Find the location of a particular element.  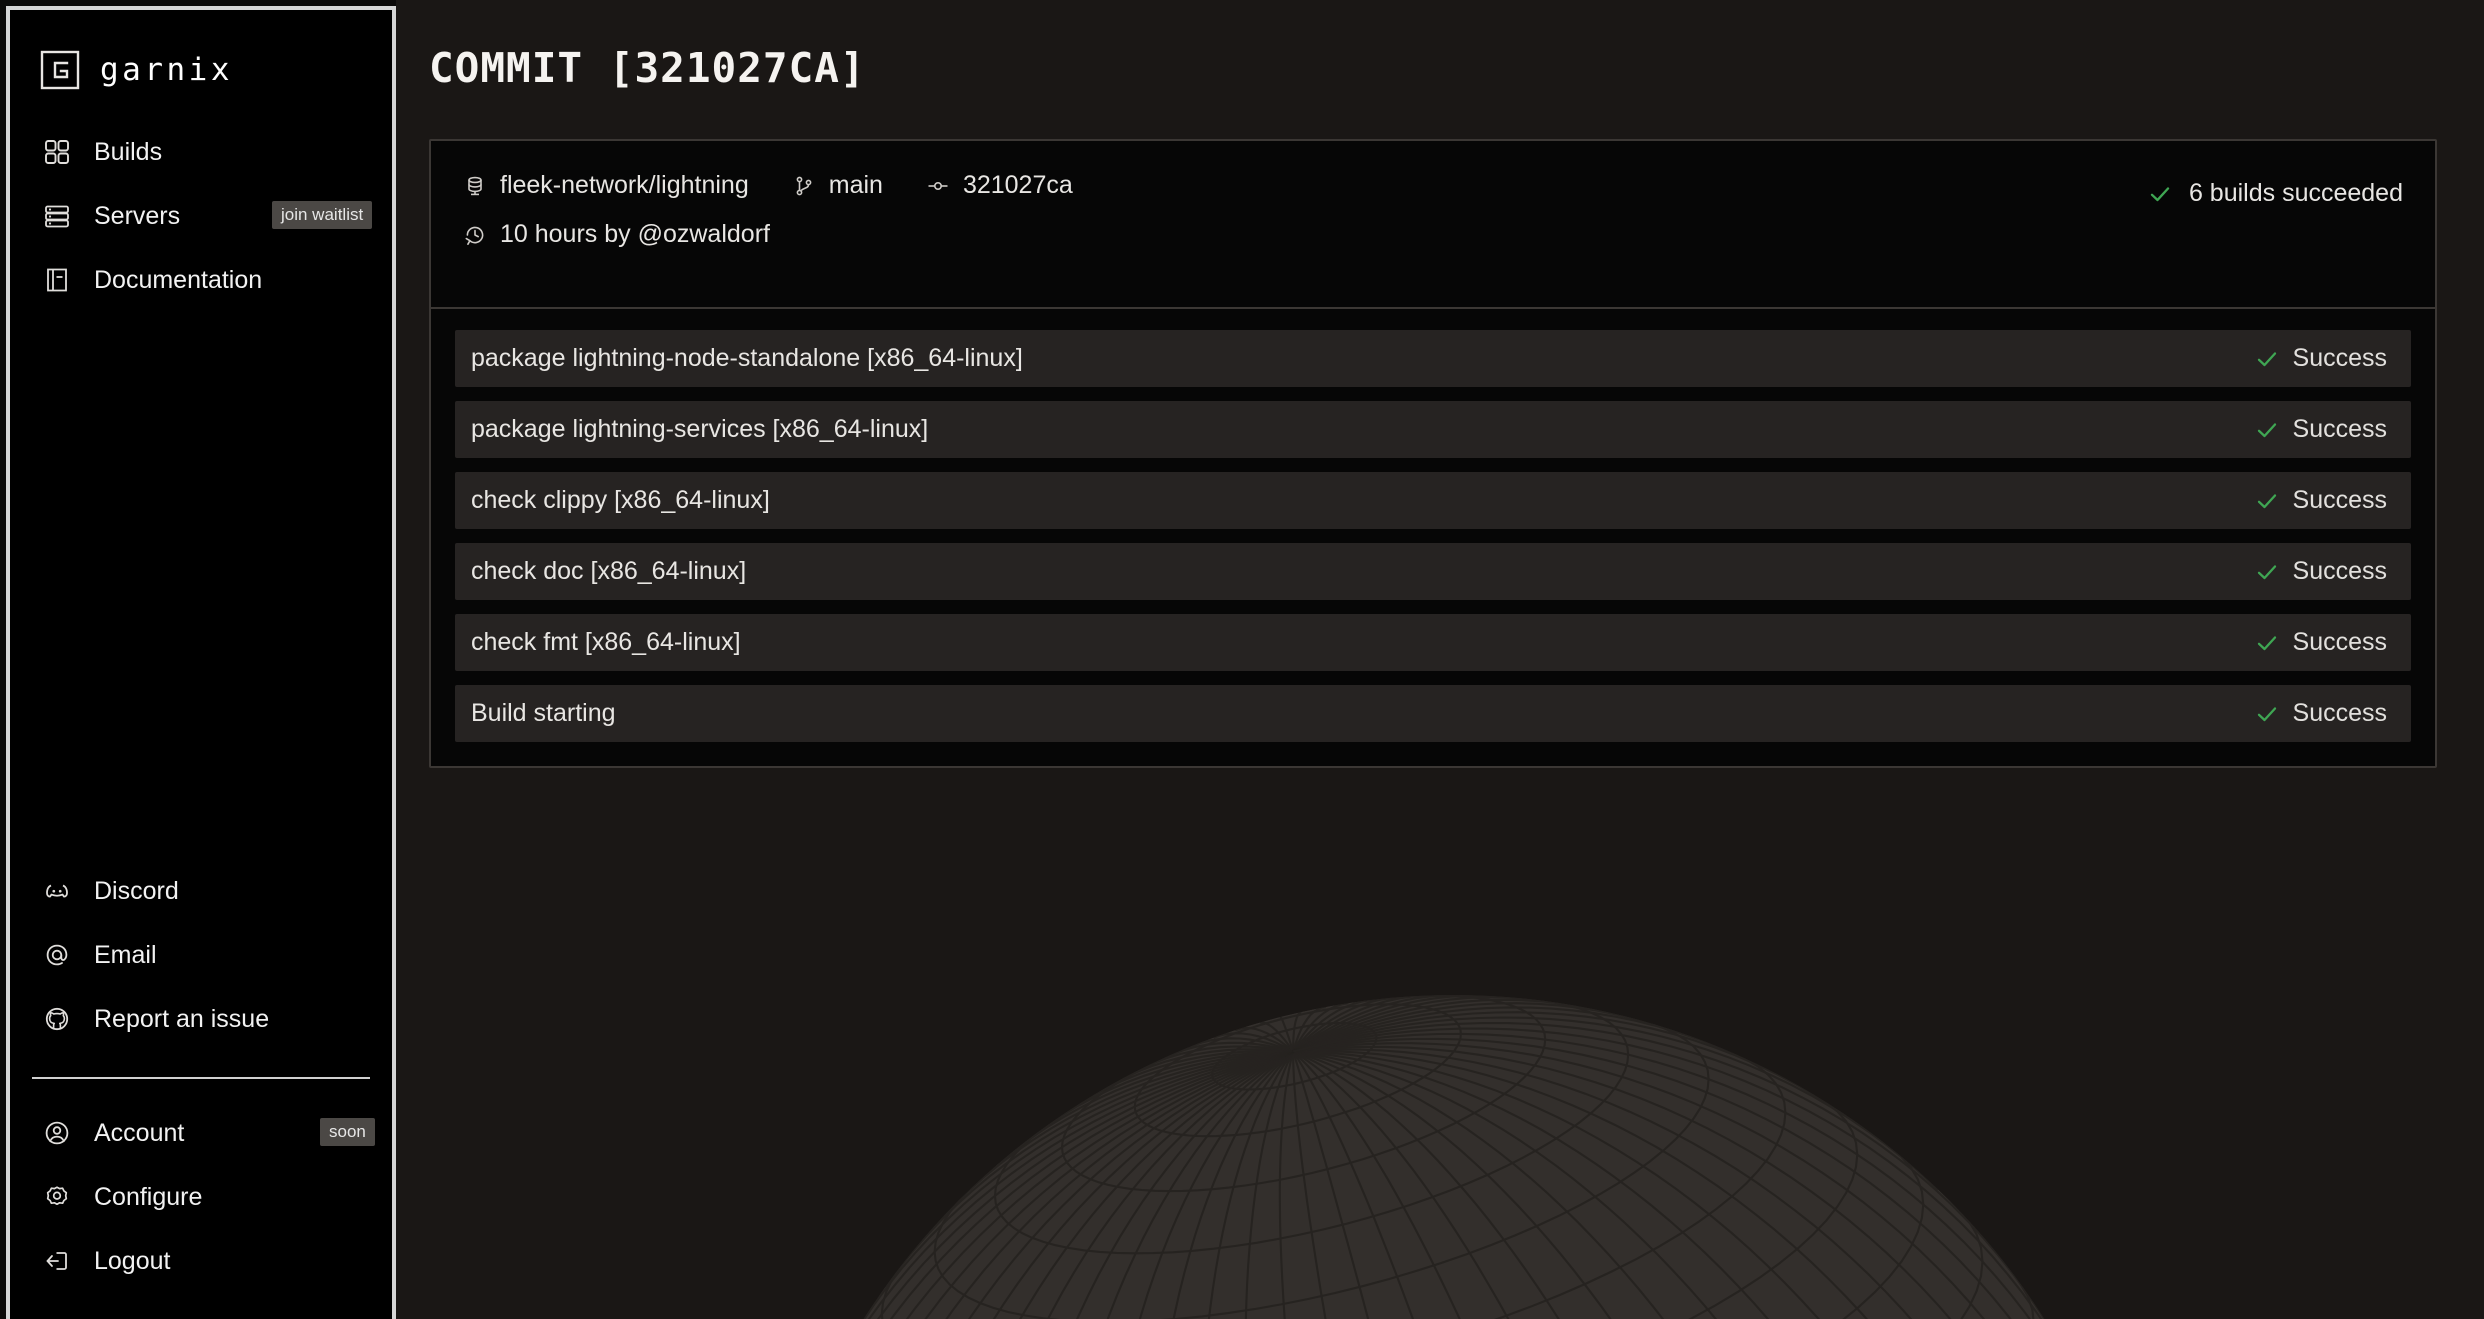

at-email-icon is located at coordinates (57, 955).